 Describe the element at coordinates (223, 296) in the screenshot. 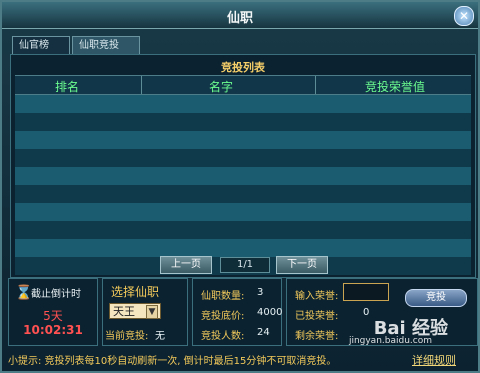

I see `count-label: 仙职数量:` at that location.